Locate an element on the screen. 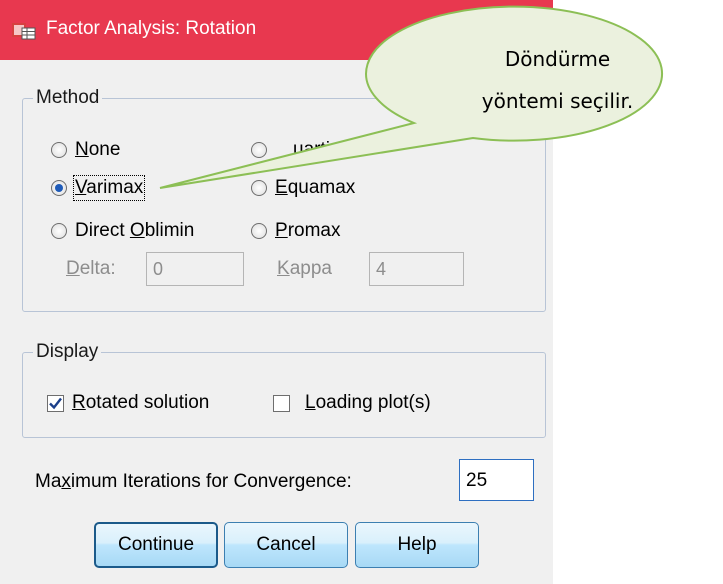  radio-promax-label: Promax is located at coordinates (308, 230).